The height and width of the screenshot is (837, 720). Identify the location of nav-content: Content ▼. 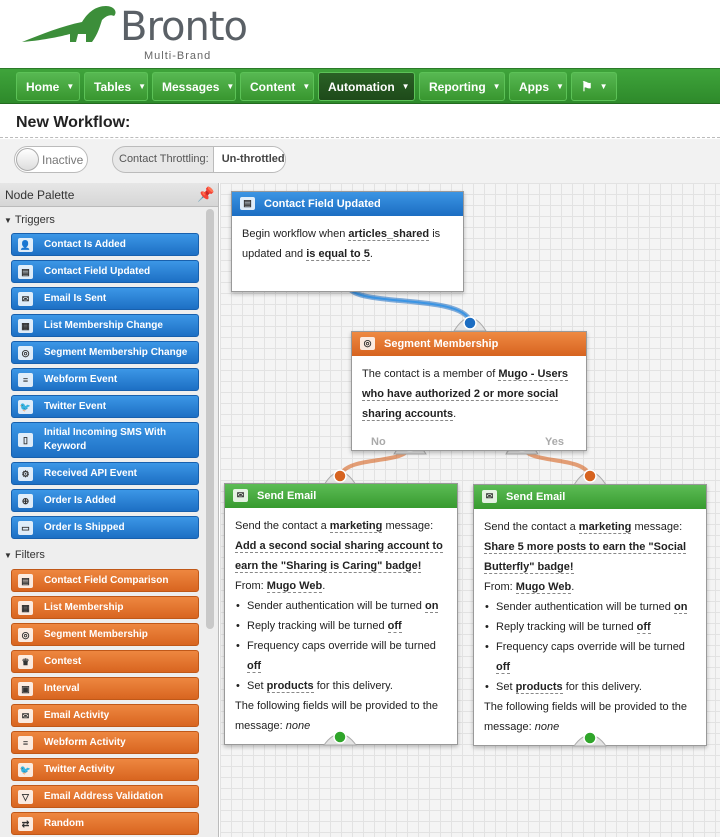
(277, 86).